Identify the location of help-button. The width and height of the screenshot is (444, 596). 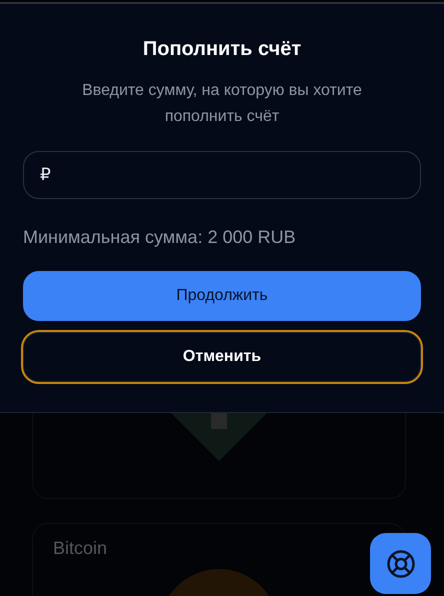
(400, 563).